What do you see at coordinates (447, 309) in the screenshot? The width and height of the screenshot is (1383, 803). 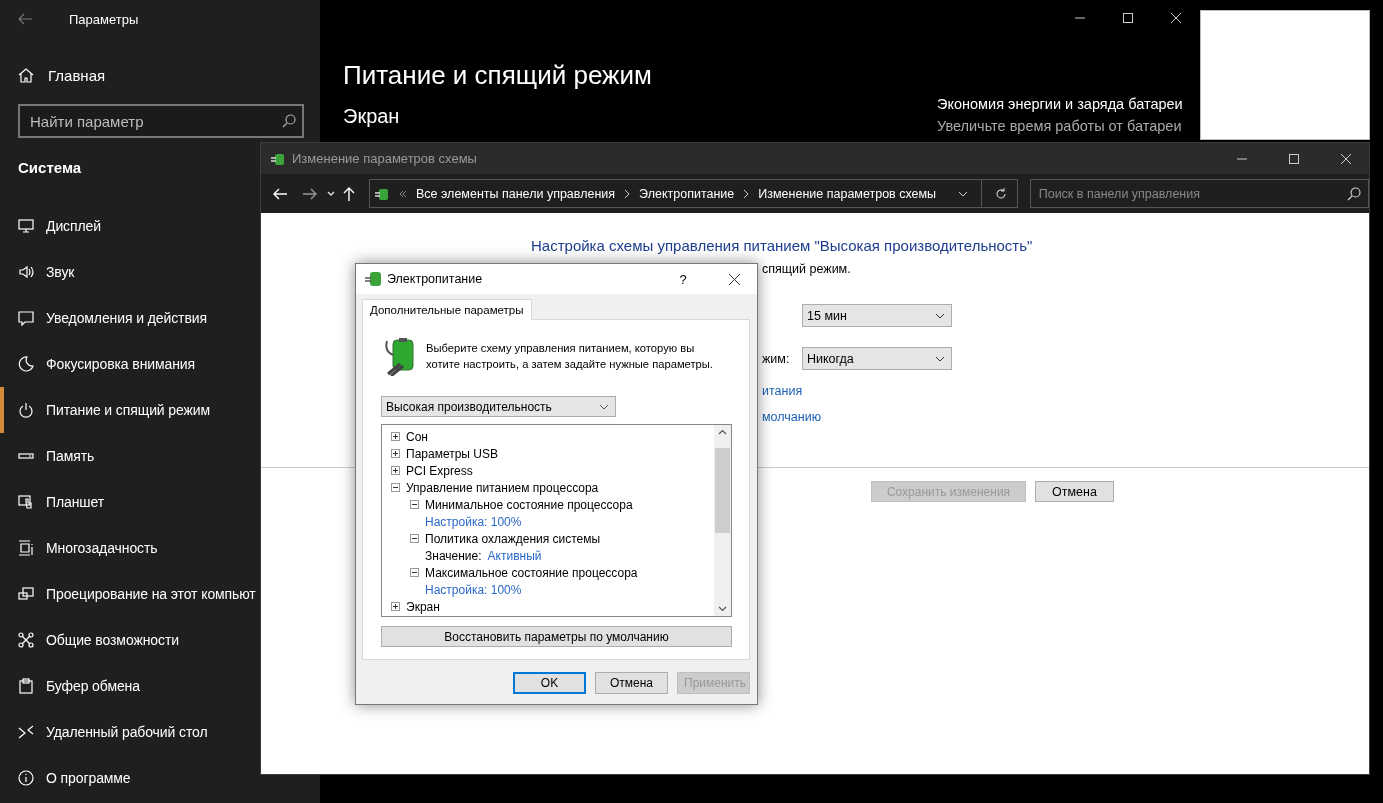 I see `tab: Дополнительные параметры` at bounding box center [447, 309].